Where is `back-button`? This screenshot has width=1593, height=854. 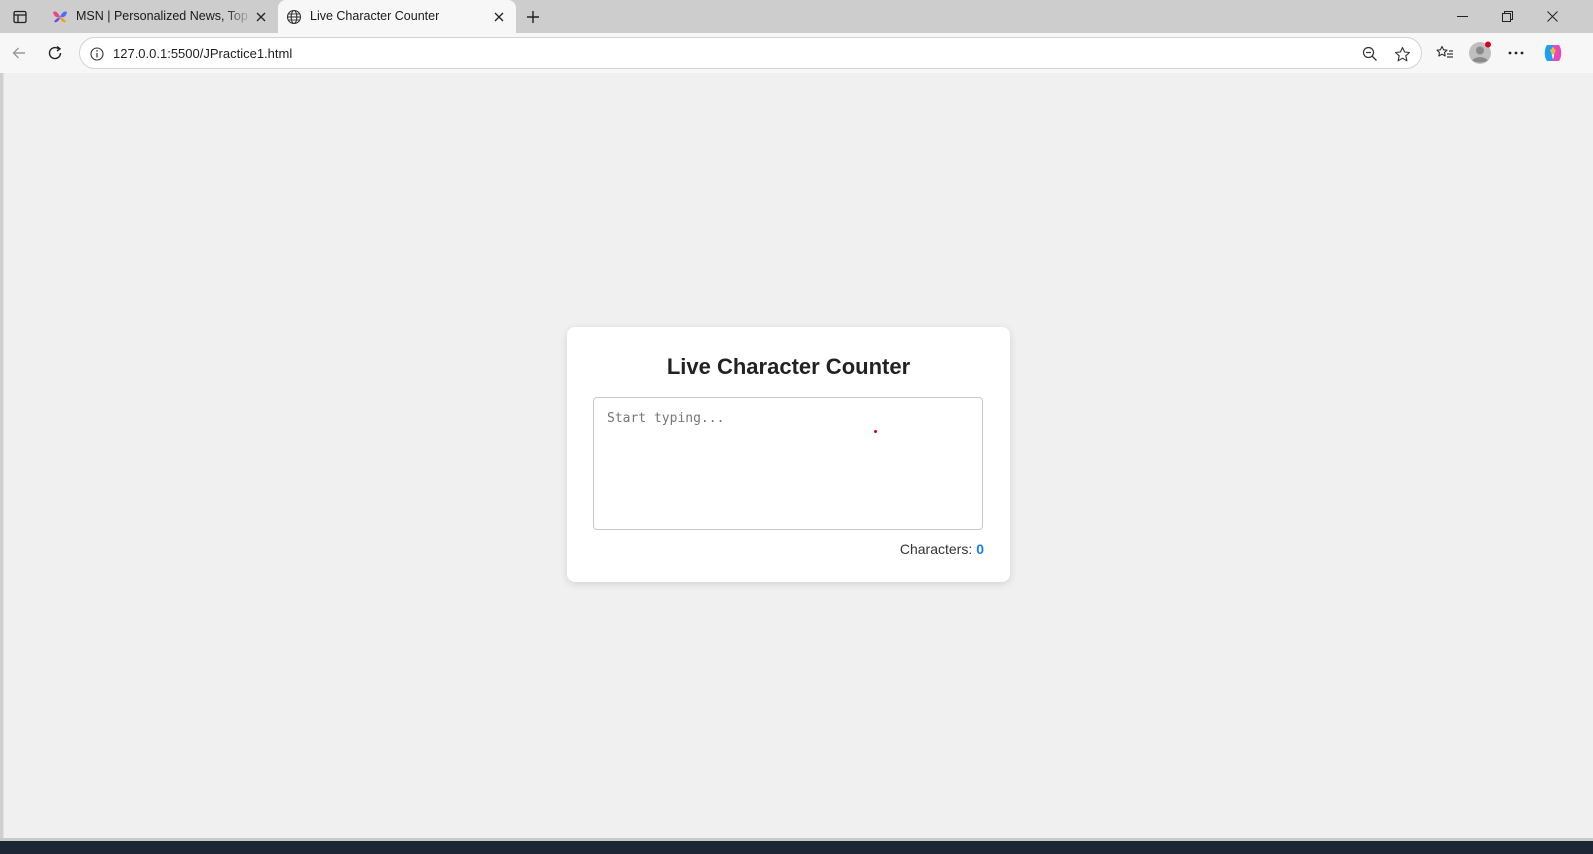
back-button is located at coordinates (19, 53).